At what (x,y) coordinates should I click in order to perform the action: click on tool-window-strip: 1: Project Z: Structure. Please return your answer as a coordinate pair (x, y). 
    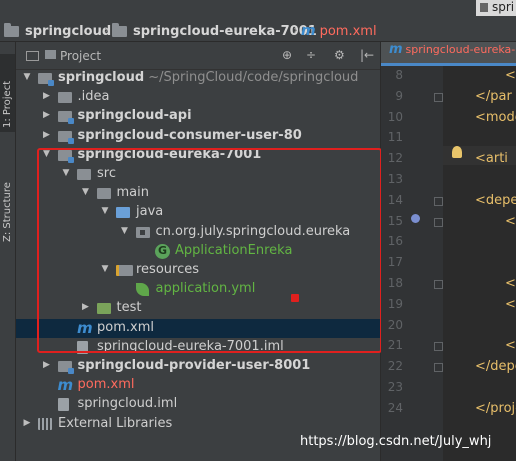
    Looking at the image, I should click on (8, 251).